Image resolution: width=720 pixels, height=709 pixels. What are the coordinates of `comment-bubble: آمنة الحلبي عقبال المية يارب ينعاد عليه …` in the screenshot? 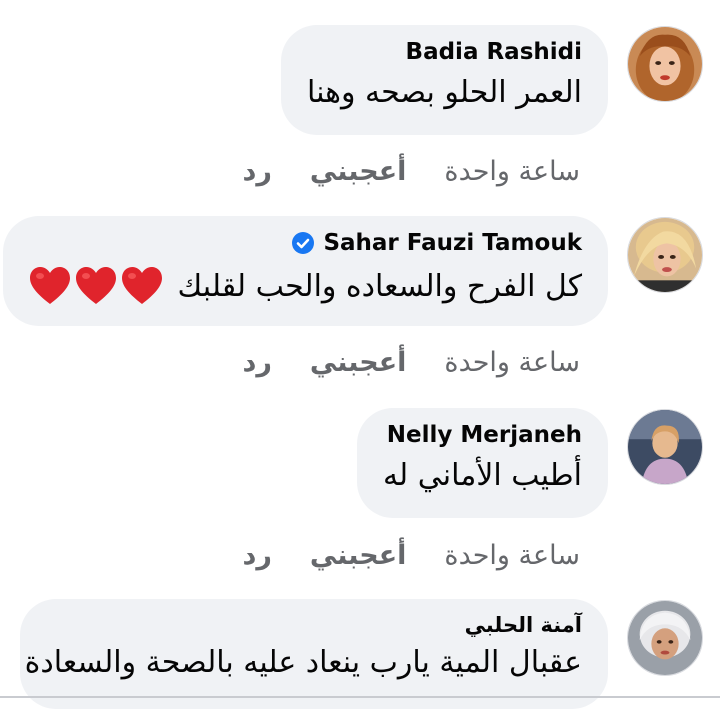 It's located at (314, 654).